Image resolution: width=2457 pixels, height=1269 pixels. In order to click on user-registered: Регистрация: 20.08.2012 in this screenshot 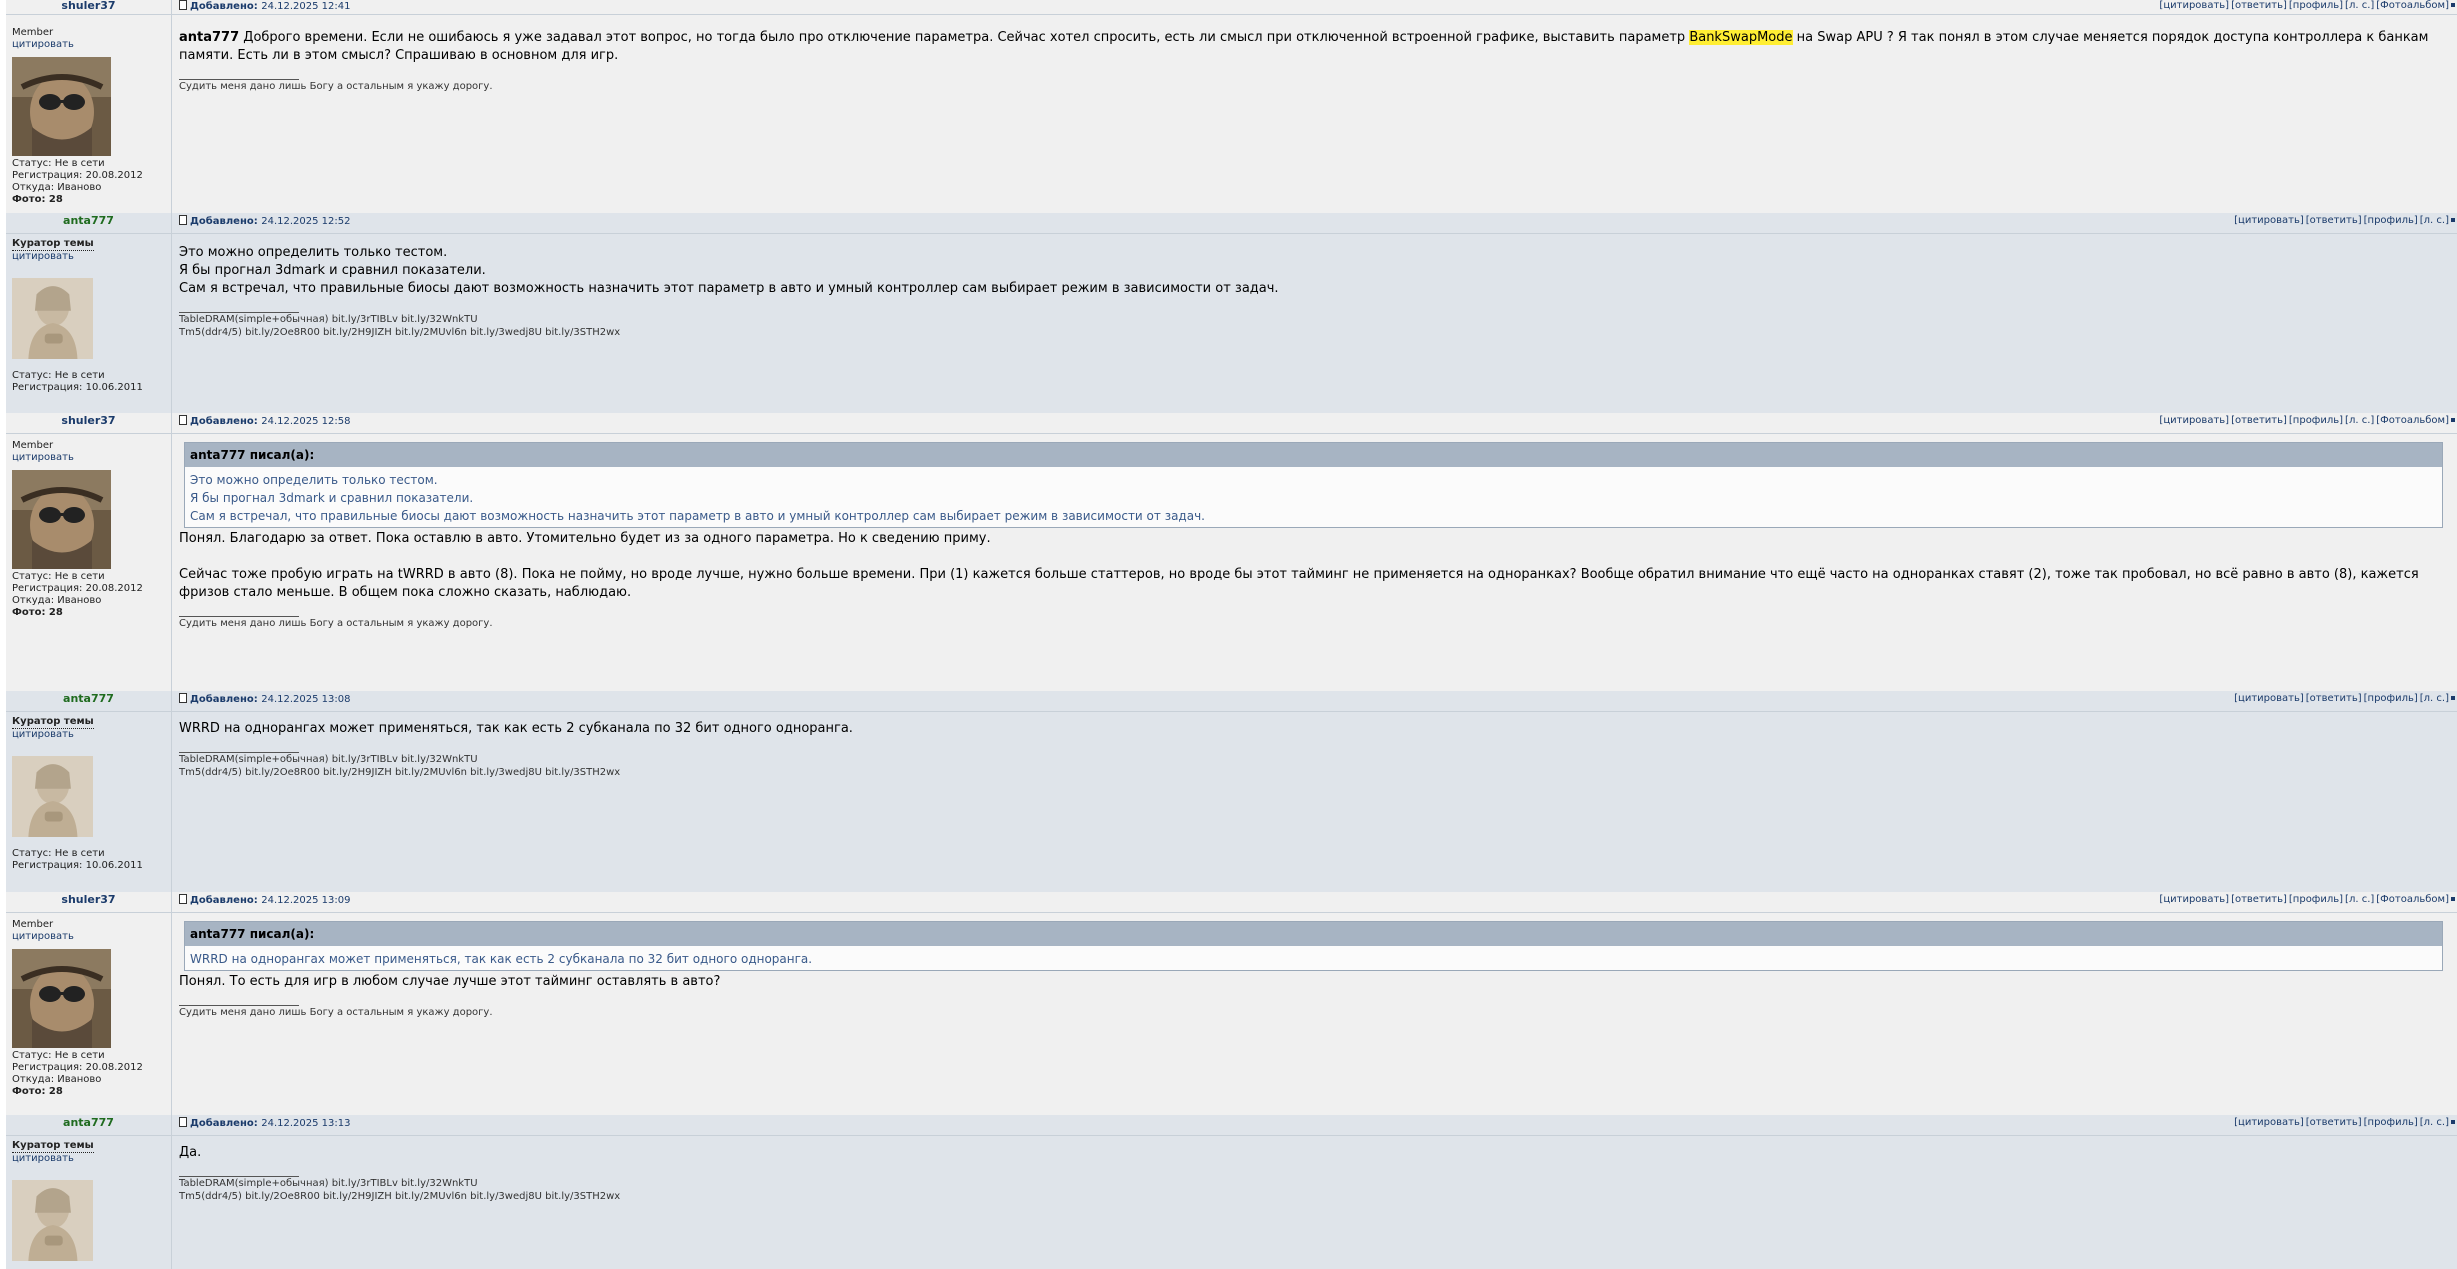, I will do `click(77, 1067)`.